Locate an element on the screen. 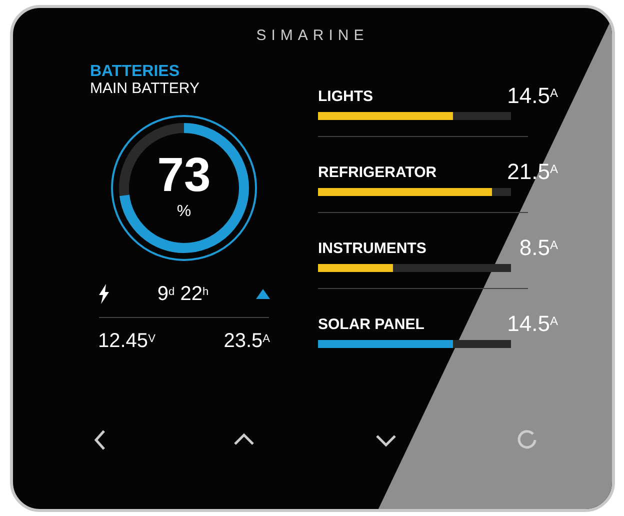 The image size is (624, 516). load-name: INSTRUMENTS is located at coordinates (372, 248).